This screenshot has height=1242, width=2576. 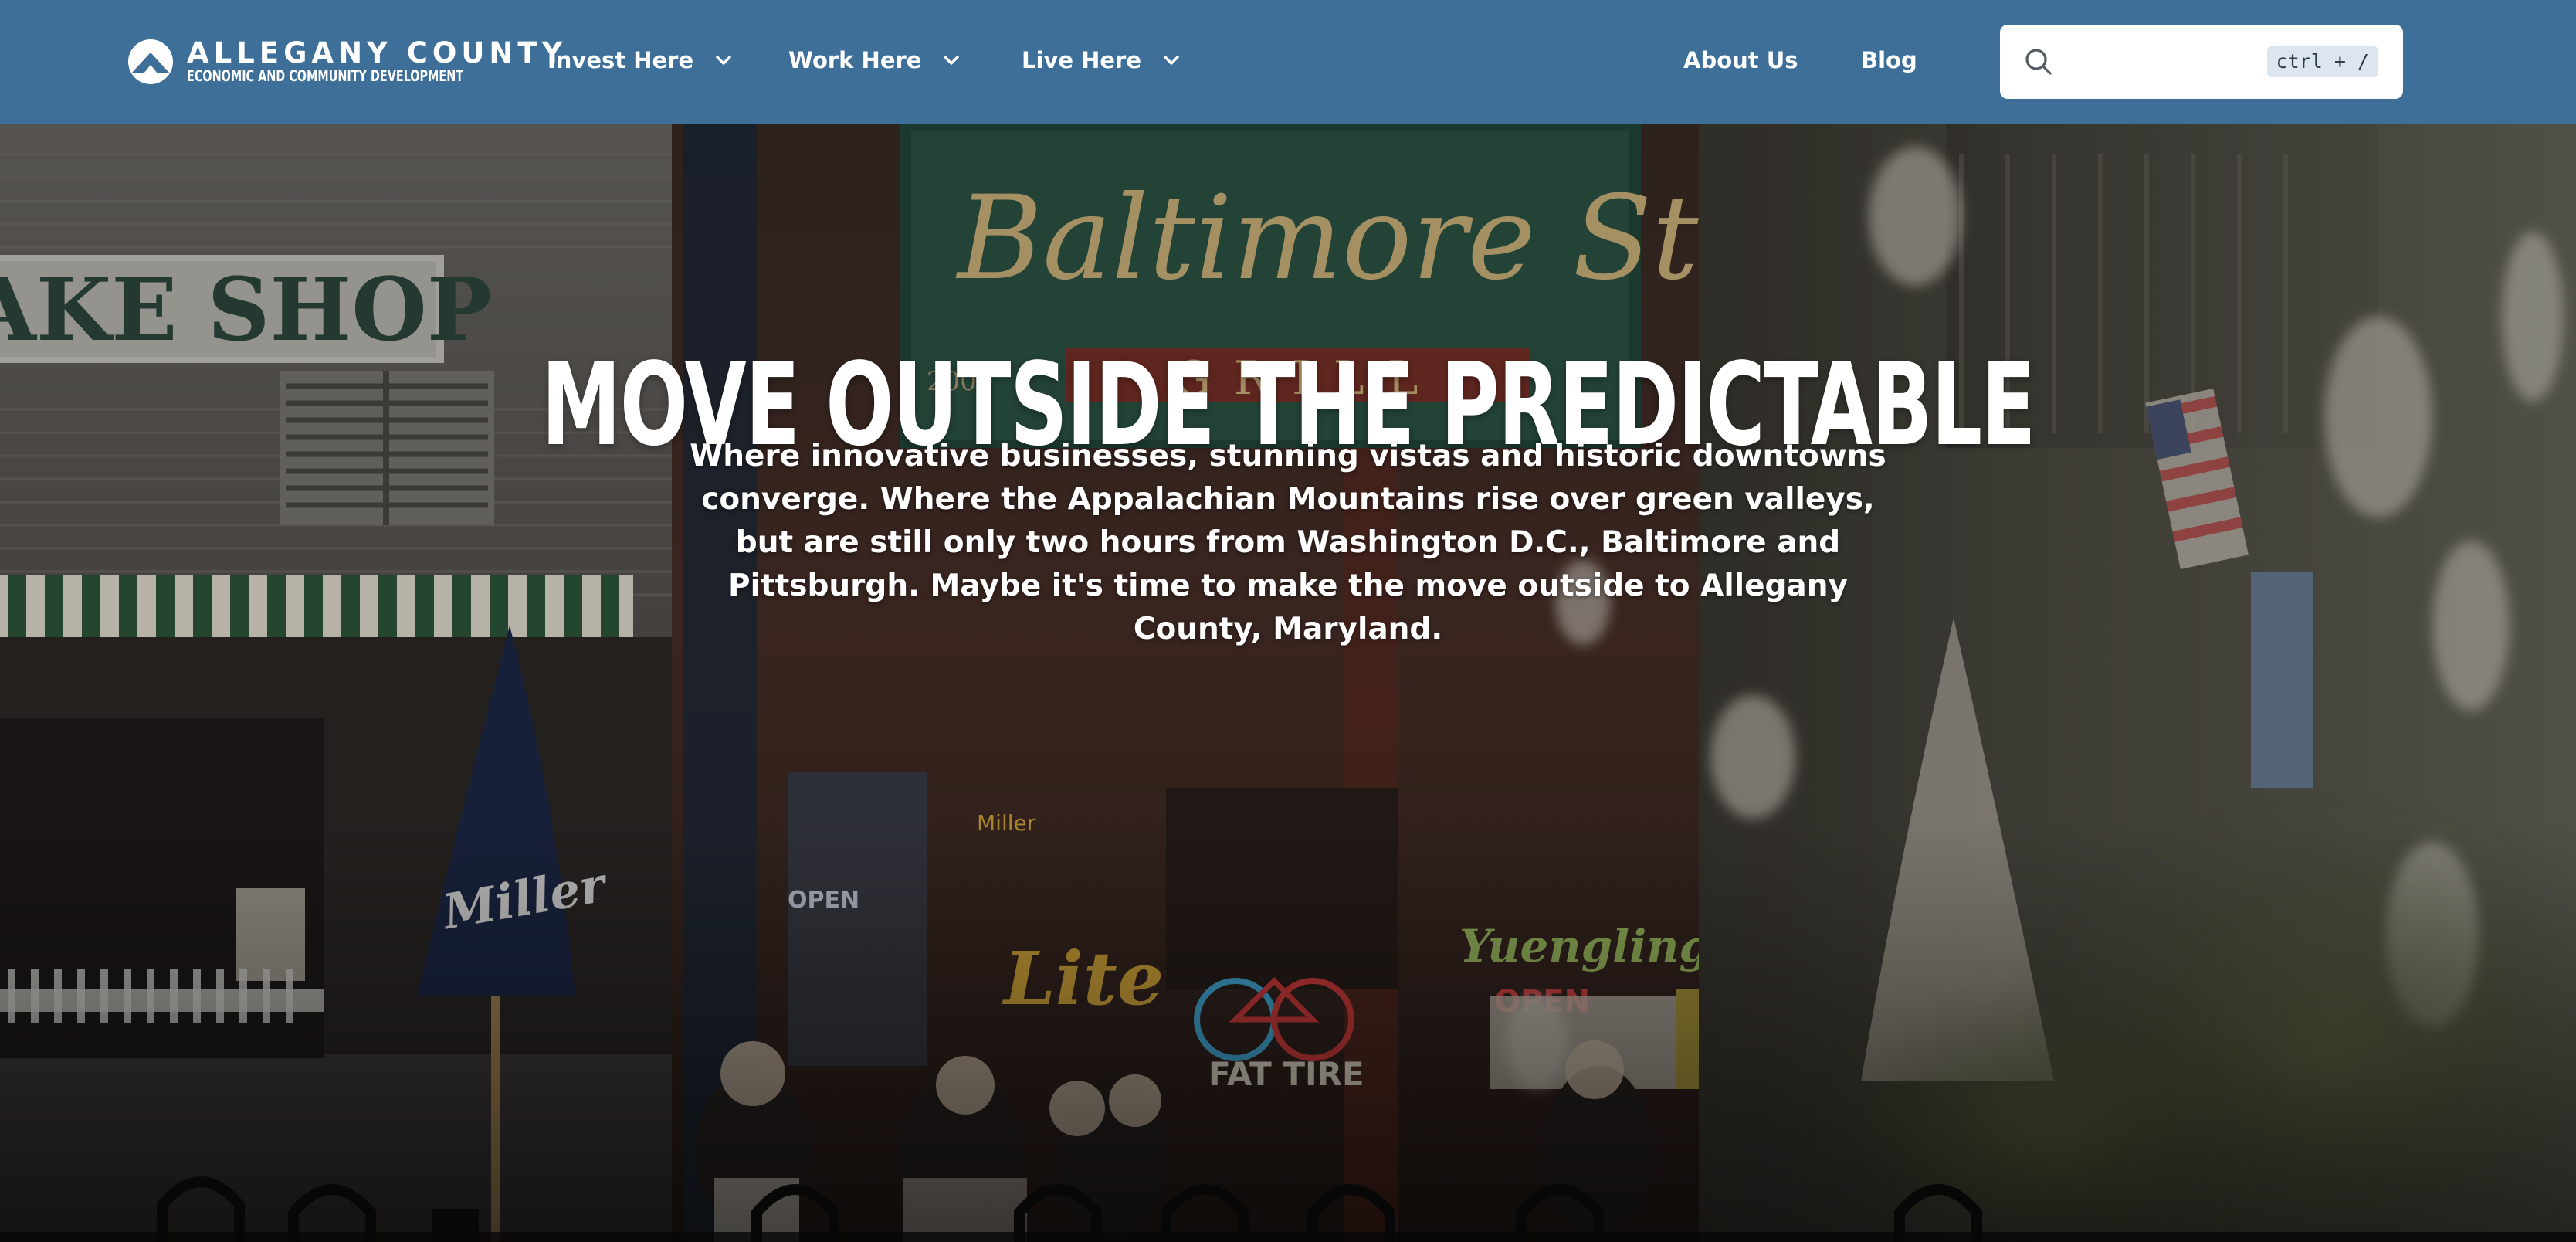 I want to click on nav-live-here: Live Here, so click(x=1101, y=60).